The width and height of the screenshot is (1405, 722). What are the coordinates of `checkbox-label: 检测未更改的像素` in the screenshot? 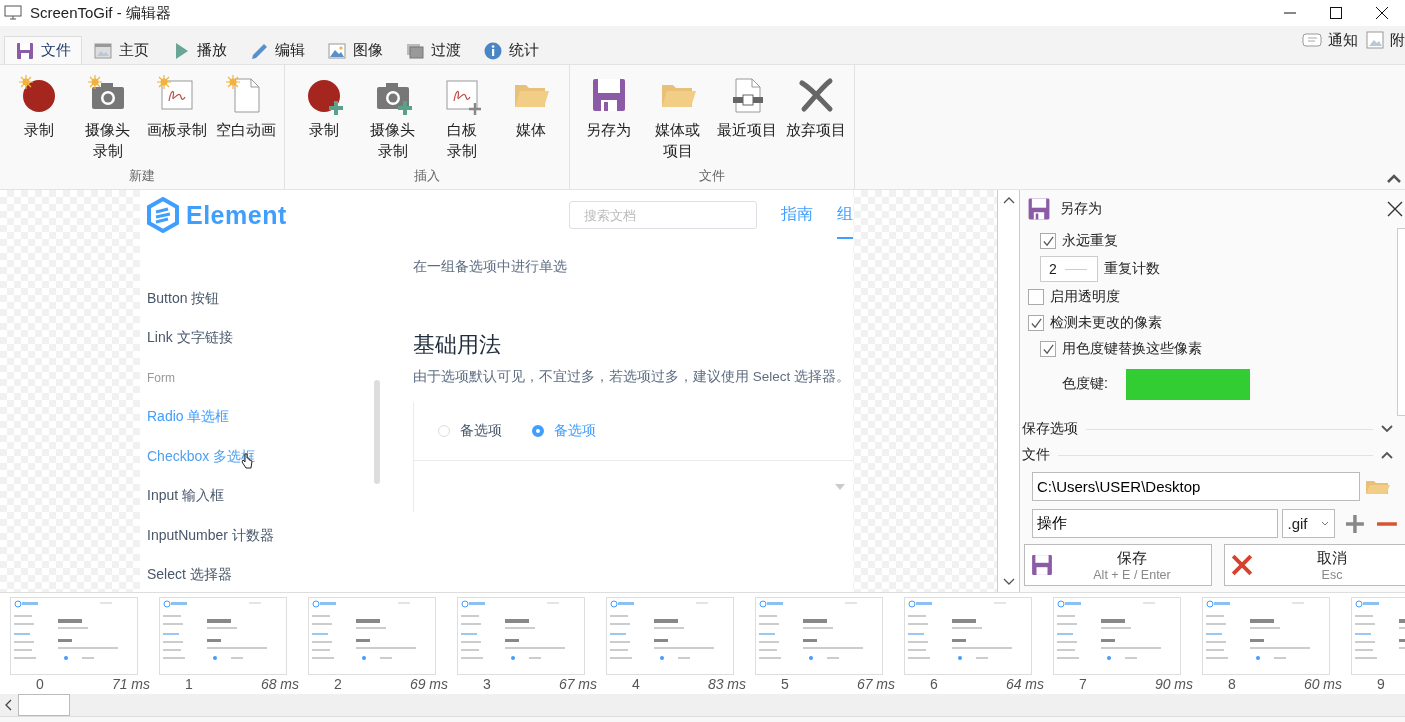 It's located at (1106, 323).